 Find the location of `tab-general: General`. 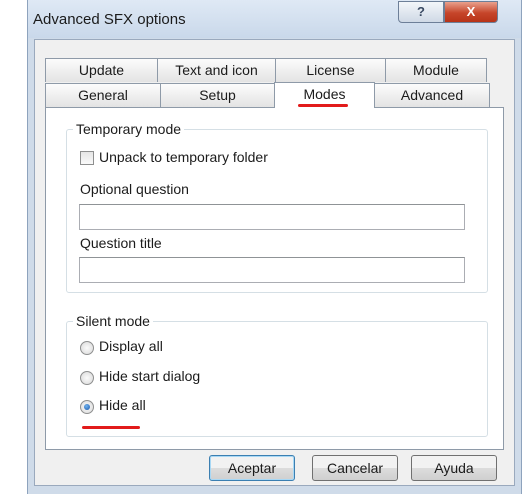

tab-general: General is located at coordinates (103, 95).